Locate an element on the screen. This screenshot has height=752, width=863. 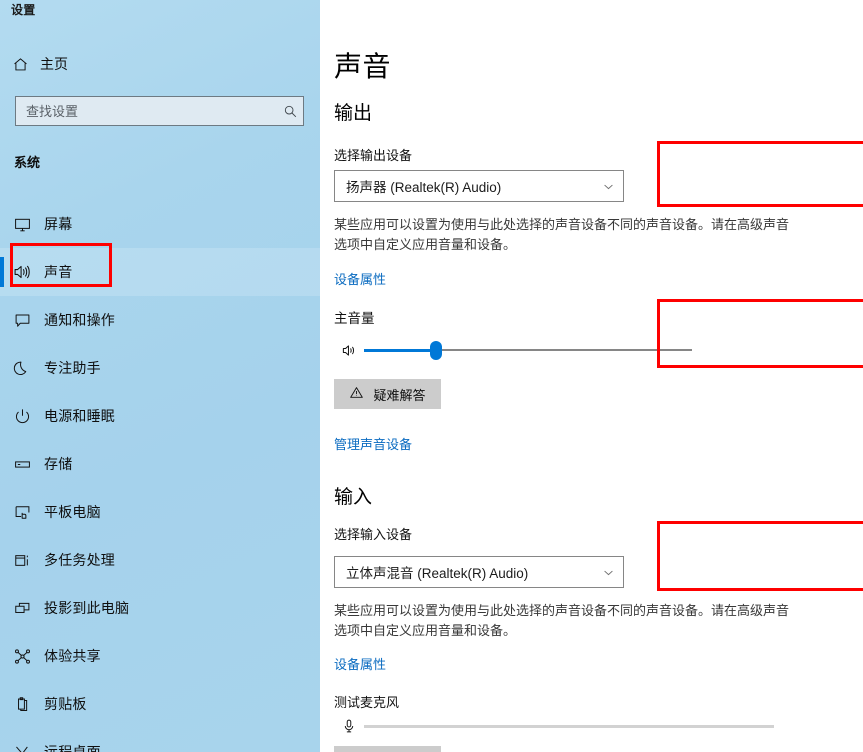
input-device-select: 立体声混音 (Realtek(R) Audio) is located at coordinates (479, 572).